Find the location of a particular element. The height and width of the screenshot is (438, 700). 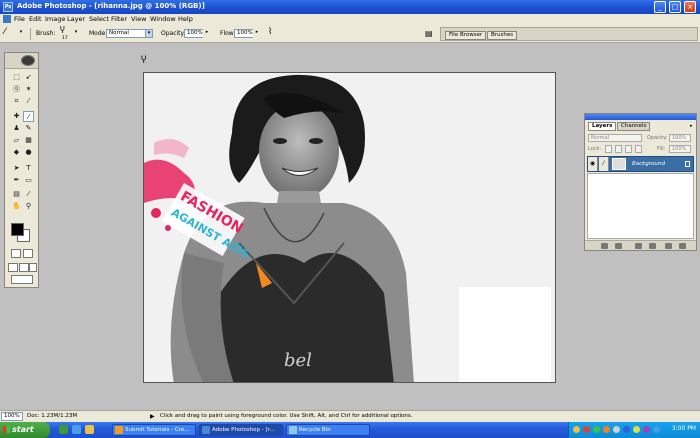

close-button: × is located at coordinates (690, 7).